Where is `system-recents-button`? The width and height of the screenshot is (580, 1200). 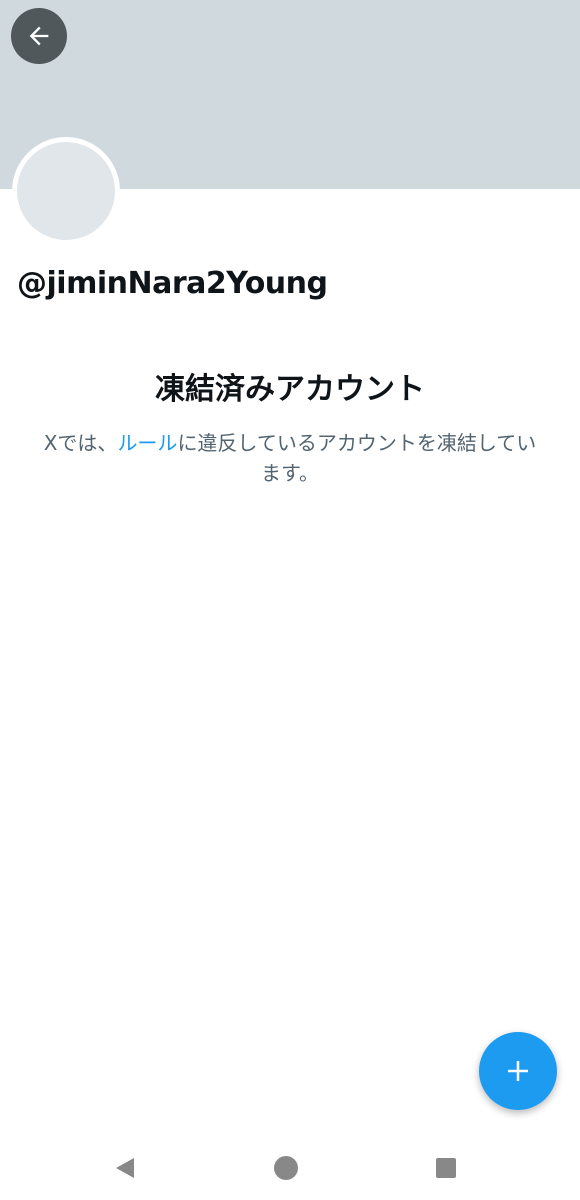
system-recents-button is located at coordinates (446, 1168).